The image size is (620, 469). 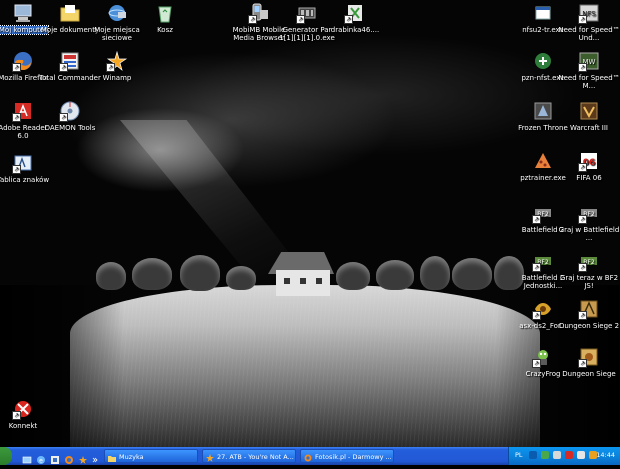 What do you see at coordinates (131, 457) in the screenshot?
I see `task-label: Muzyka` at bounding box center [131, 457].